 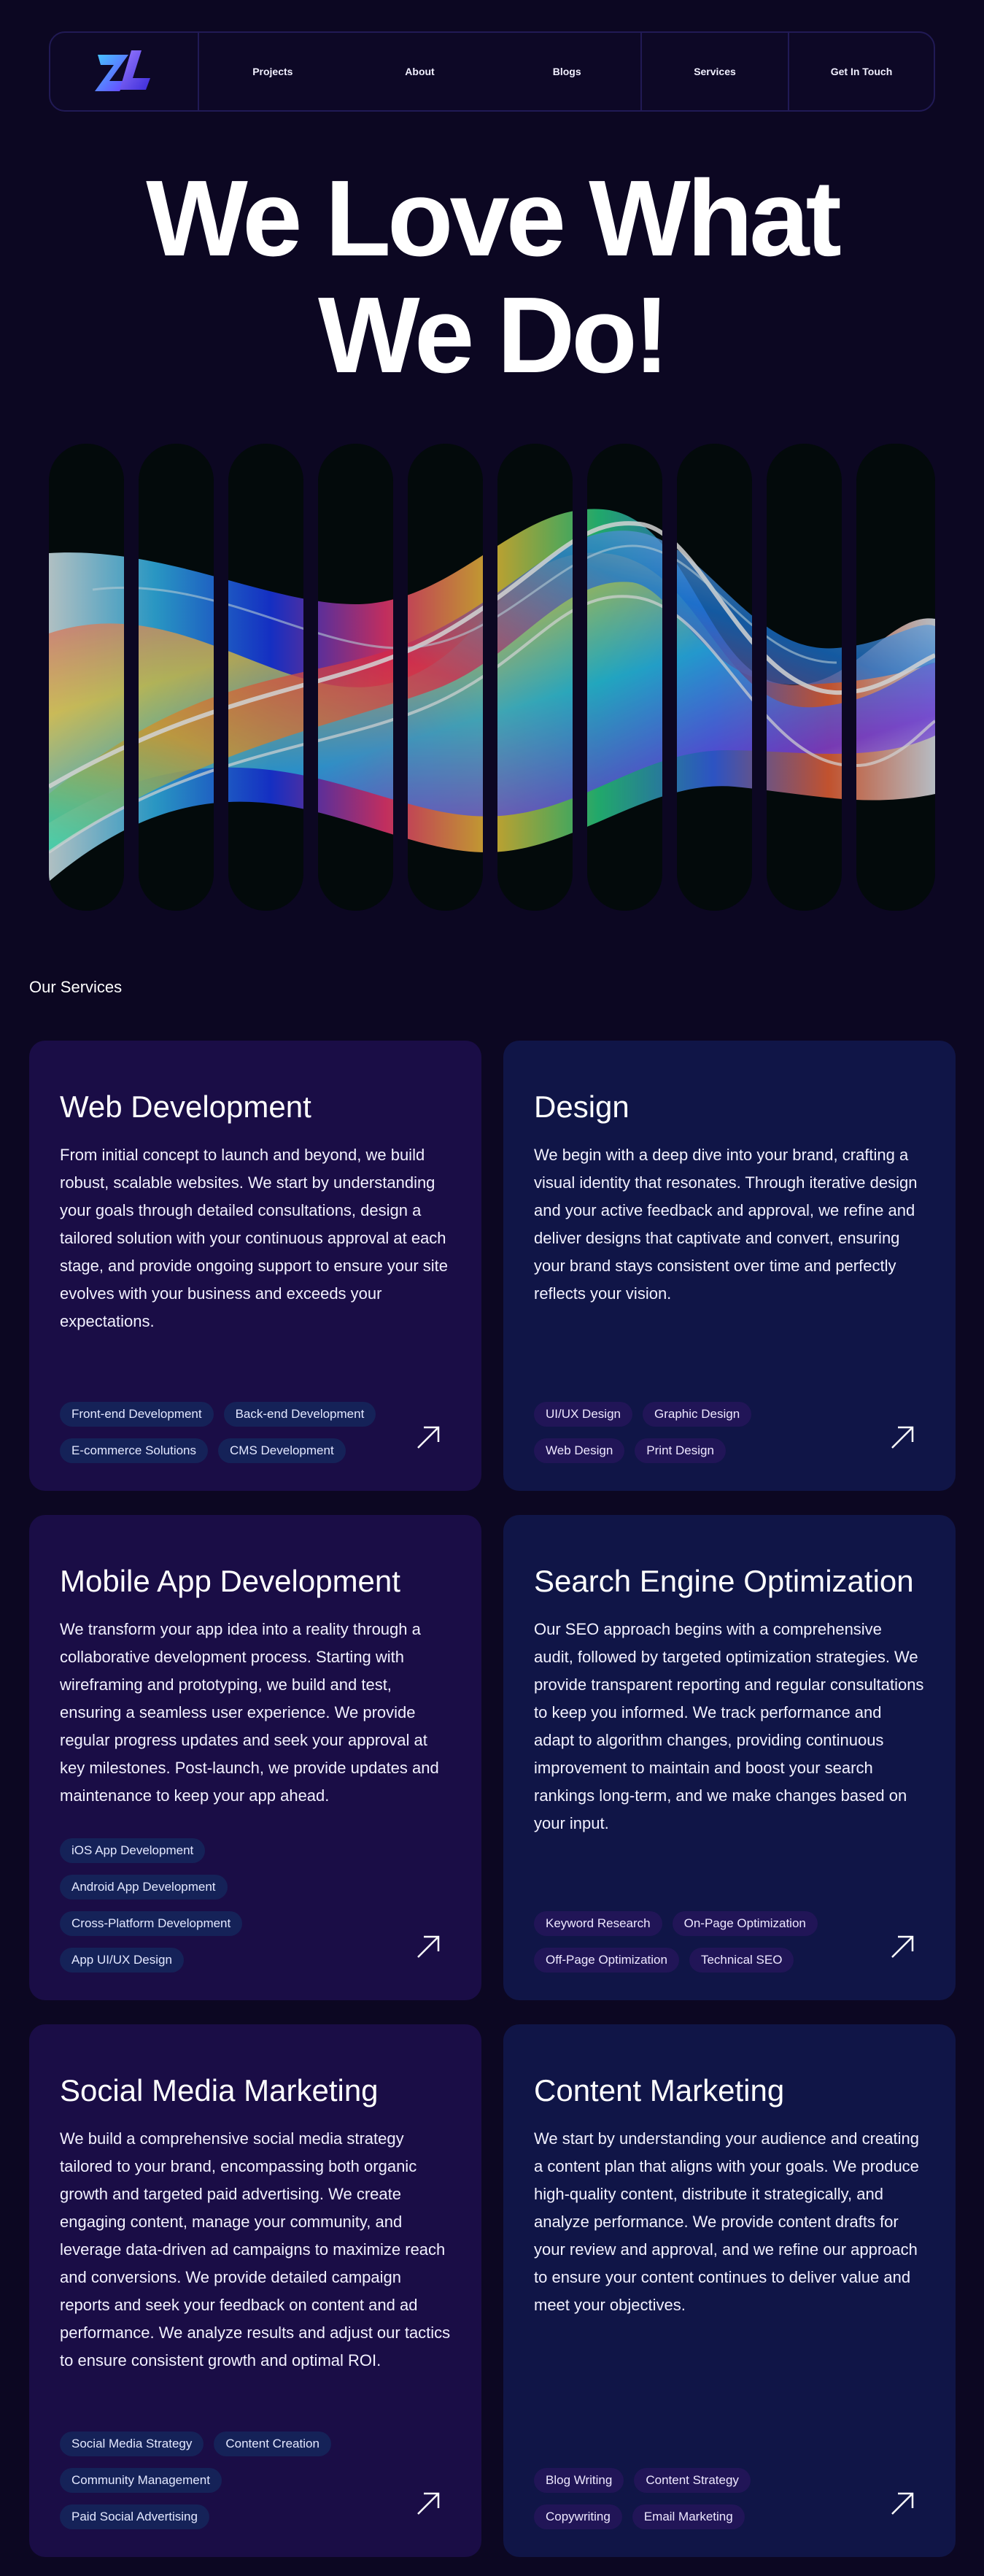 I want to click on service-tag: Off-Page Optimization, so click(x=606, y=1960).